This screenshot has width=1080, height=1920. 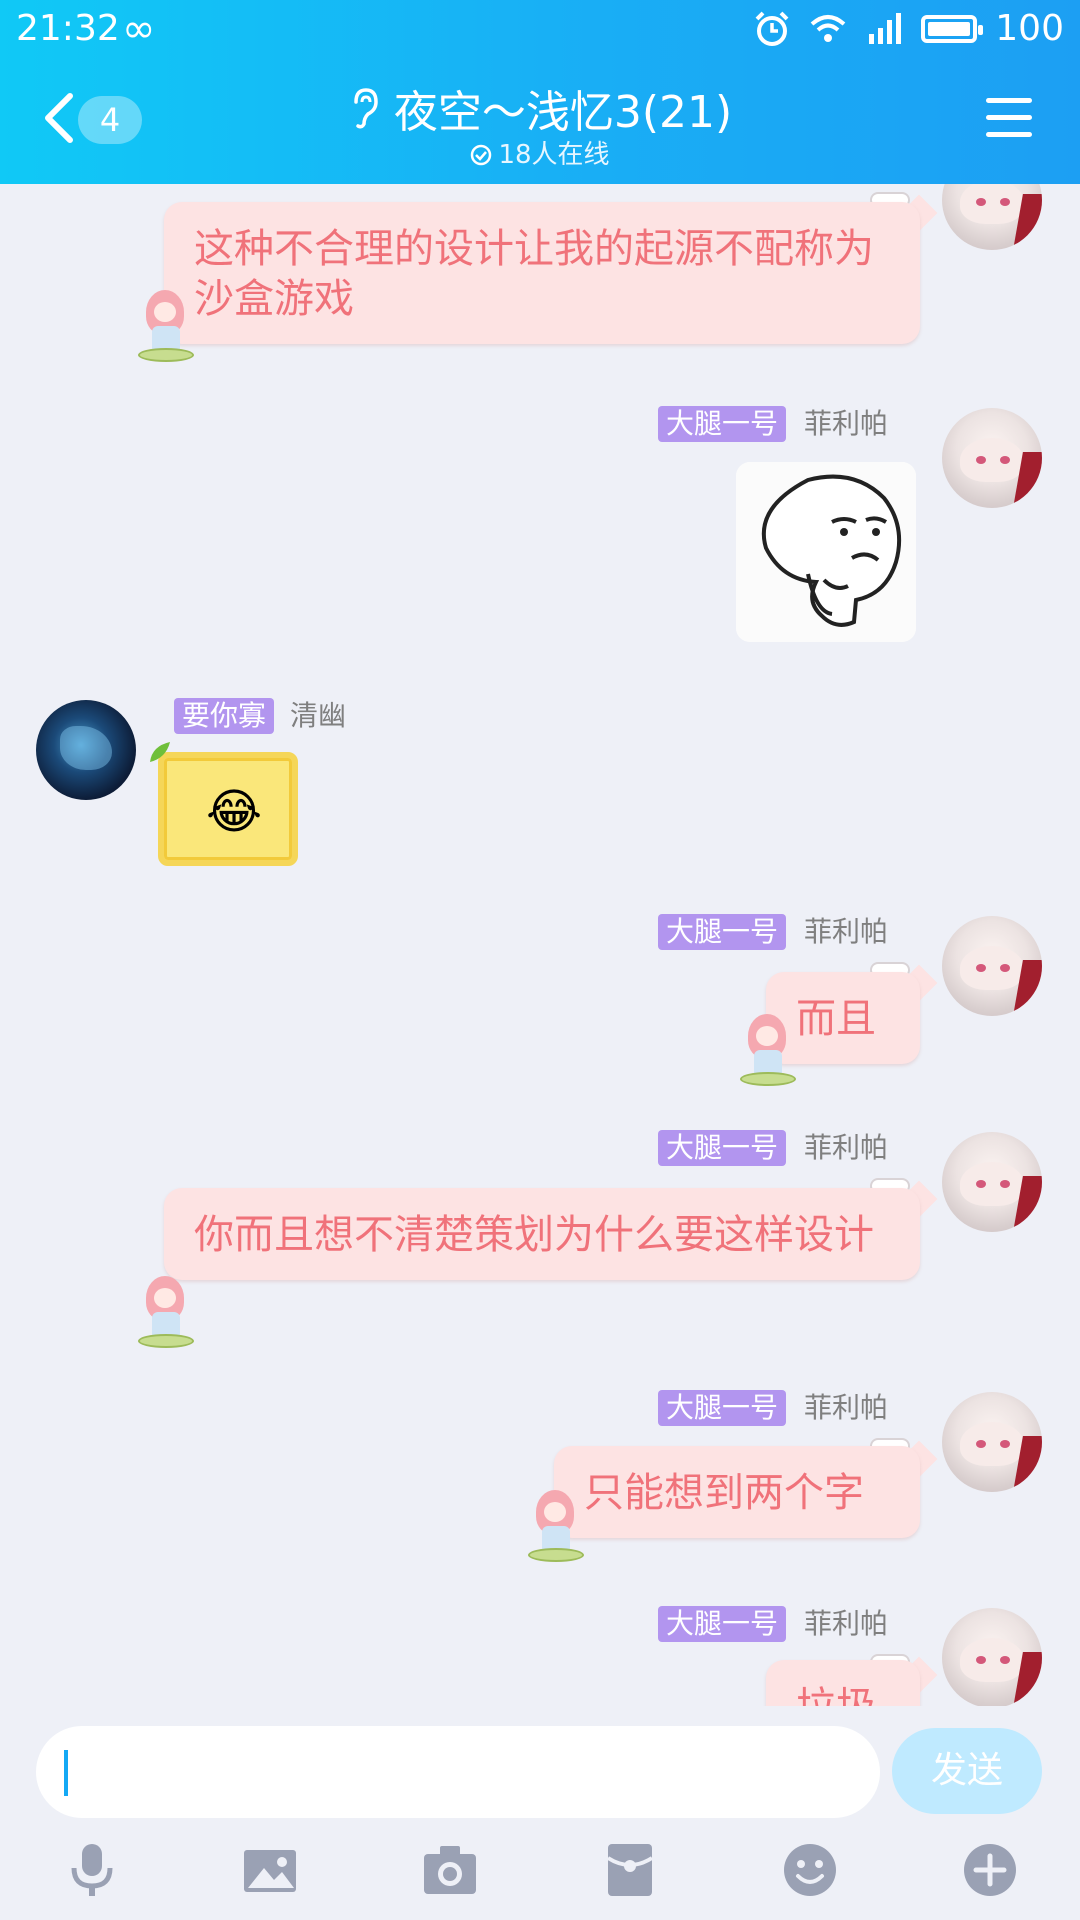 I want to click on emoji-sticker: 😂, so click(x=228, y=809).